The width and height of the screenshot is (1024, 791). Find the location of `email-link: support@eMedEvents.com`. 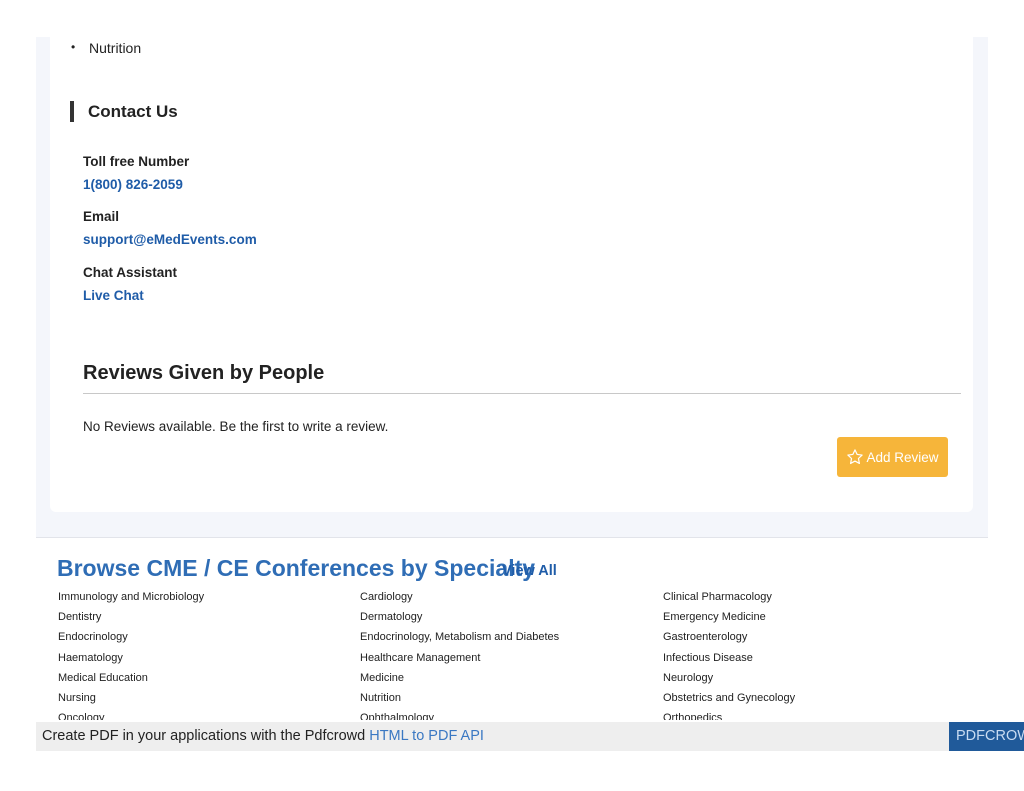

email-link: support@eMedEvents.com is located at coordinates (170, 239).